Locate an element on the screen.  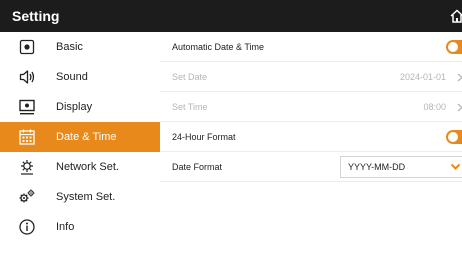
auto-datetime-toggle is located at coordinates (454, 47).